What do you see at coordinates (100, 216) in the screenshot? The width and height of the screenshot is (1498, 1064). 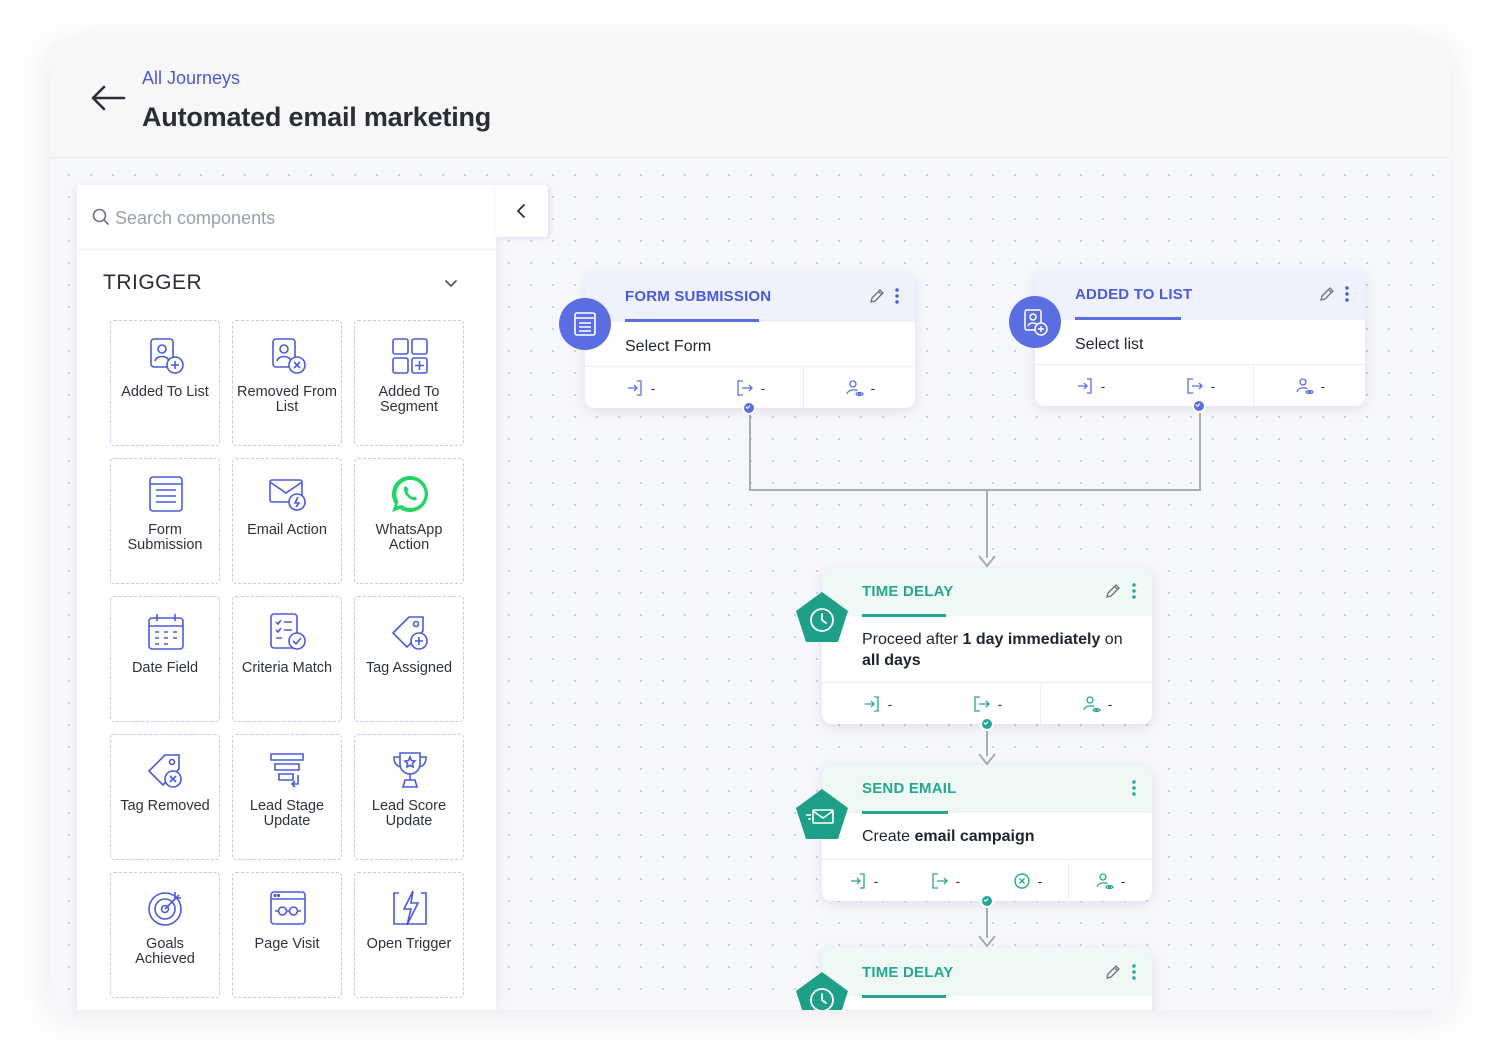 I see `search-icon` at bounding box center [100, 216].